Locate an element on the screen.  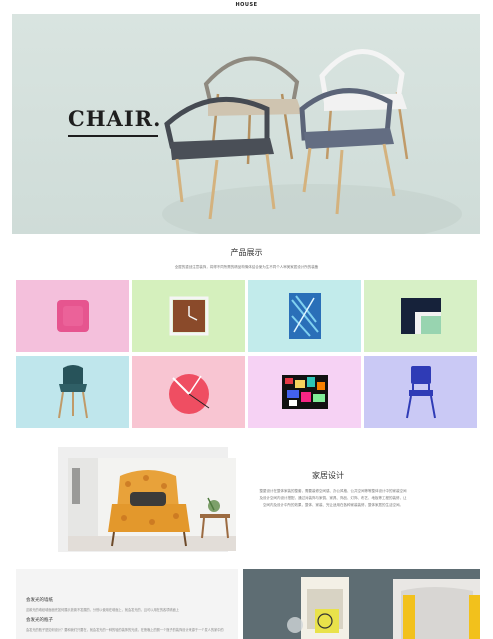
blue-chair-icon is located at coordinates (420, 392).